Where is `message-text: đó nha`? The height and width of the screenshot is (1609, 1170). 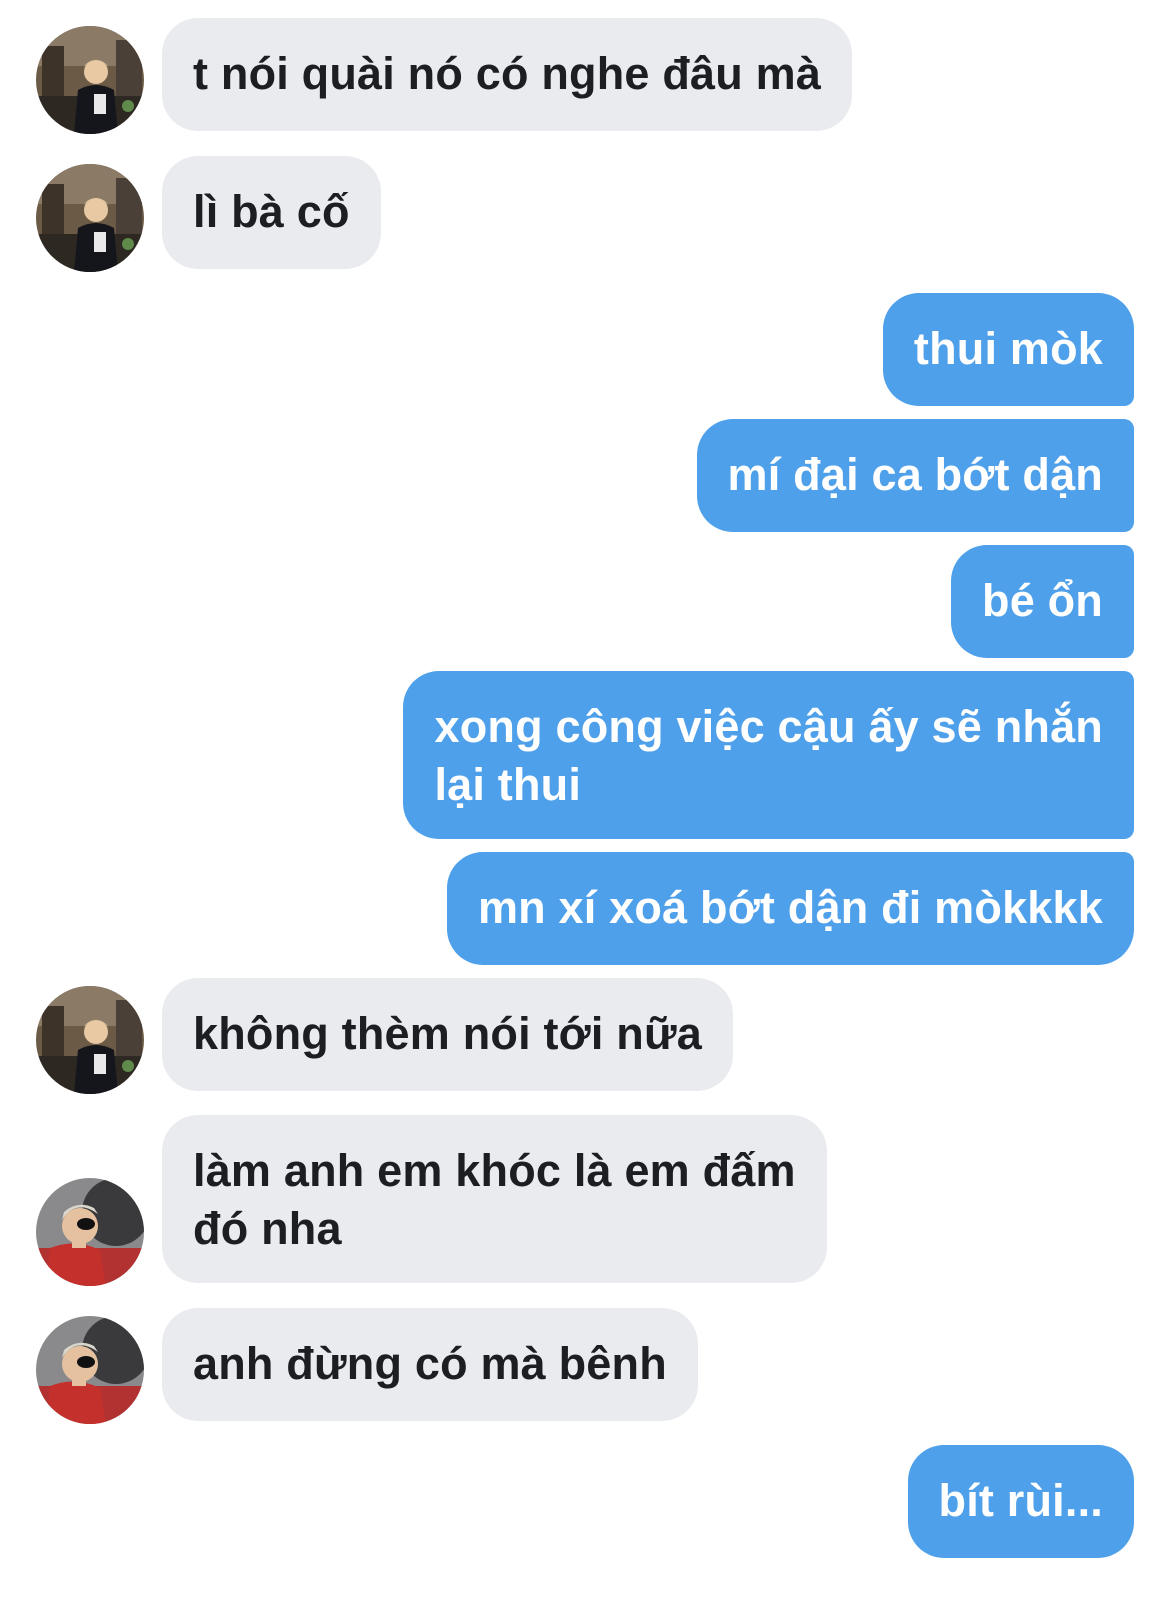
message-text: đó nha is located at coordinates (267, 1228).